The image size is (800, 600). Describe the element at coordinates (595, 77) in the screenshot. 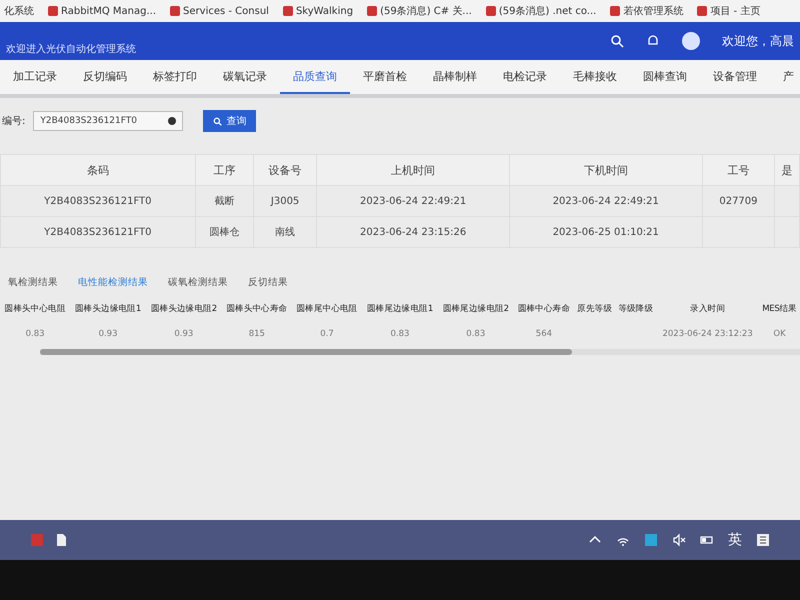

I see `nav-tab: 毛棒接收` at that location.